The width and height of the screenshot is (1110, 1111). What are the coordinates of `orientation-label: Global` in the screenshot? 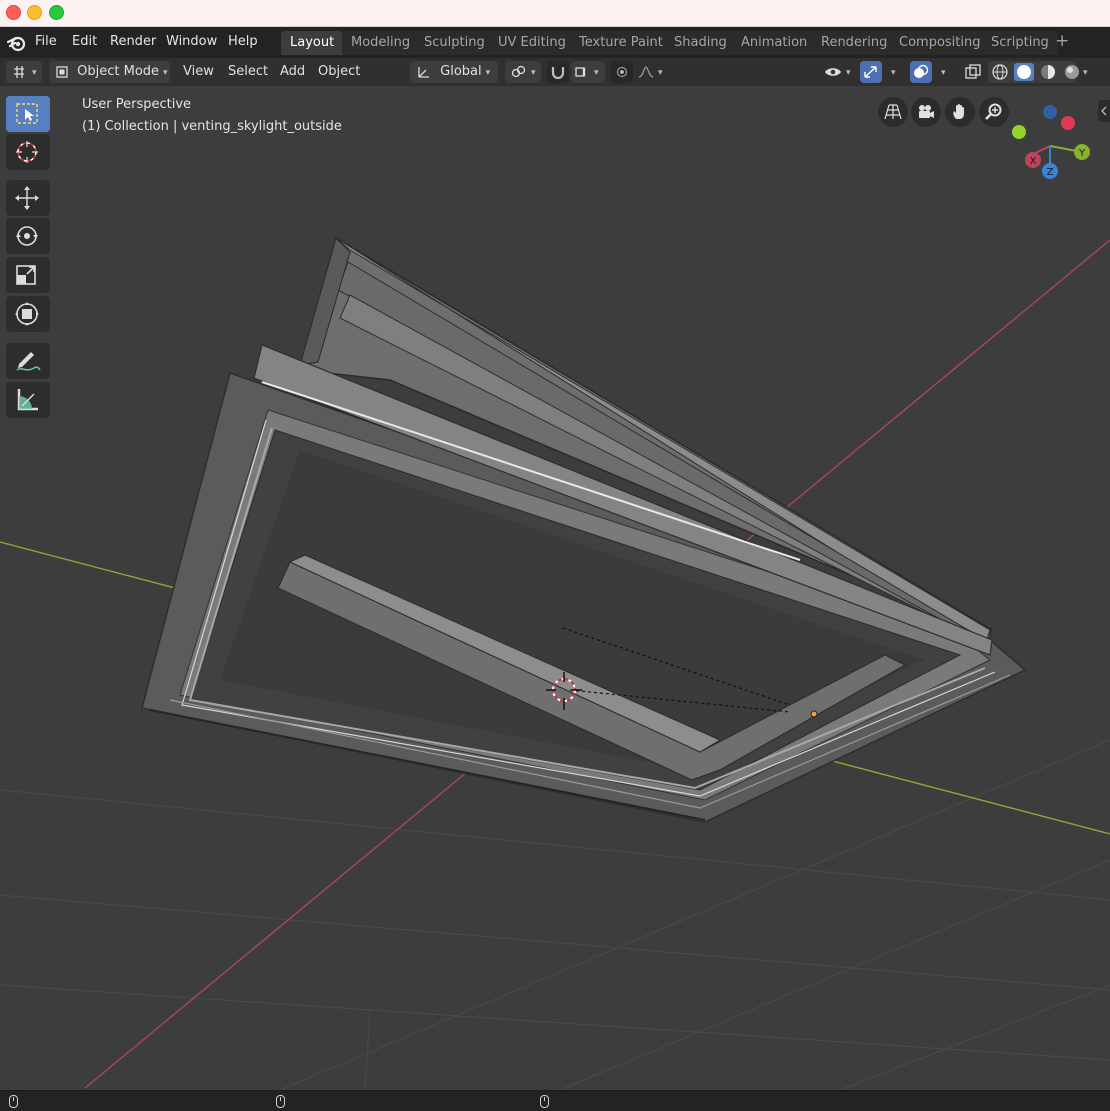 It's located at (461, 71).